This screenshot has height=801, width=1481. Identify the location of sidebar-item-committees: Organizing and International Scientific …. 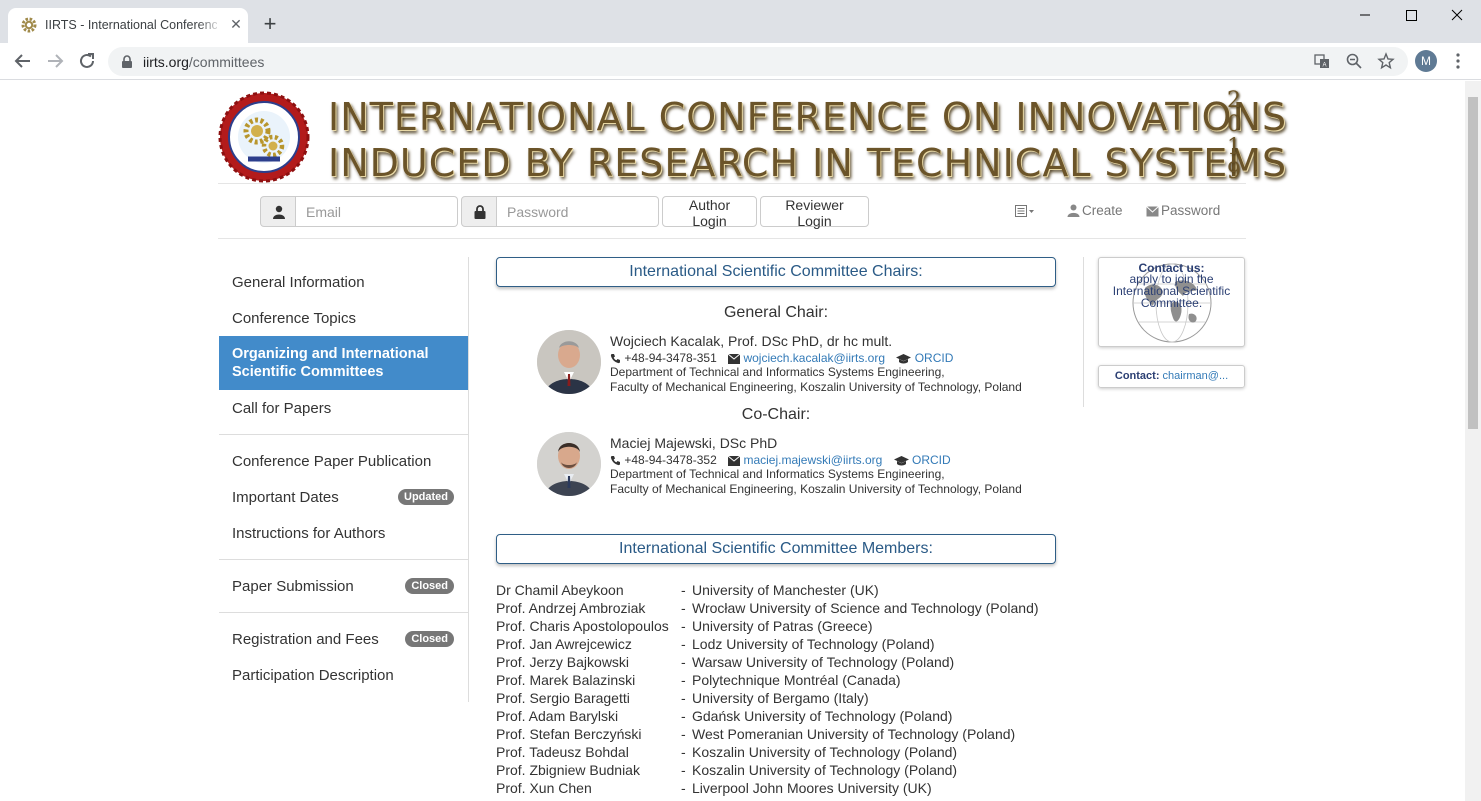
(343, 363).